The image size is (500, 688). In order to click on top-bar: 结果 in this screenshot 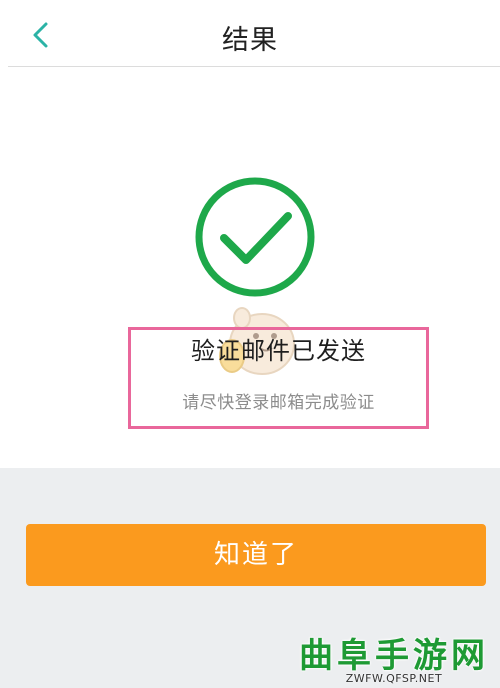, I will do `click(250, 33)`.